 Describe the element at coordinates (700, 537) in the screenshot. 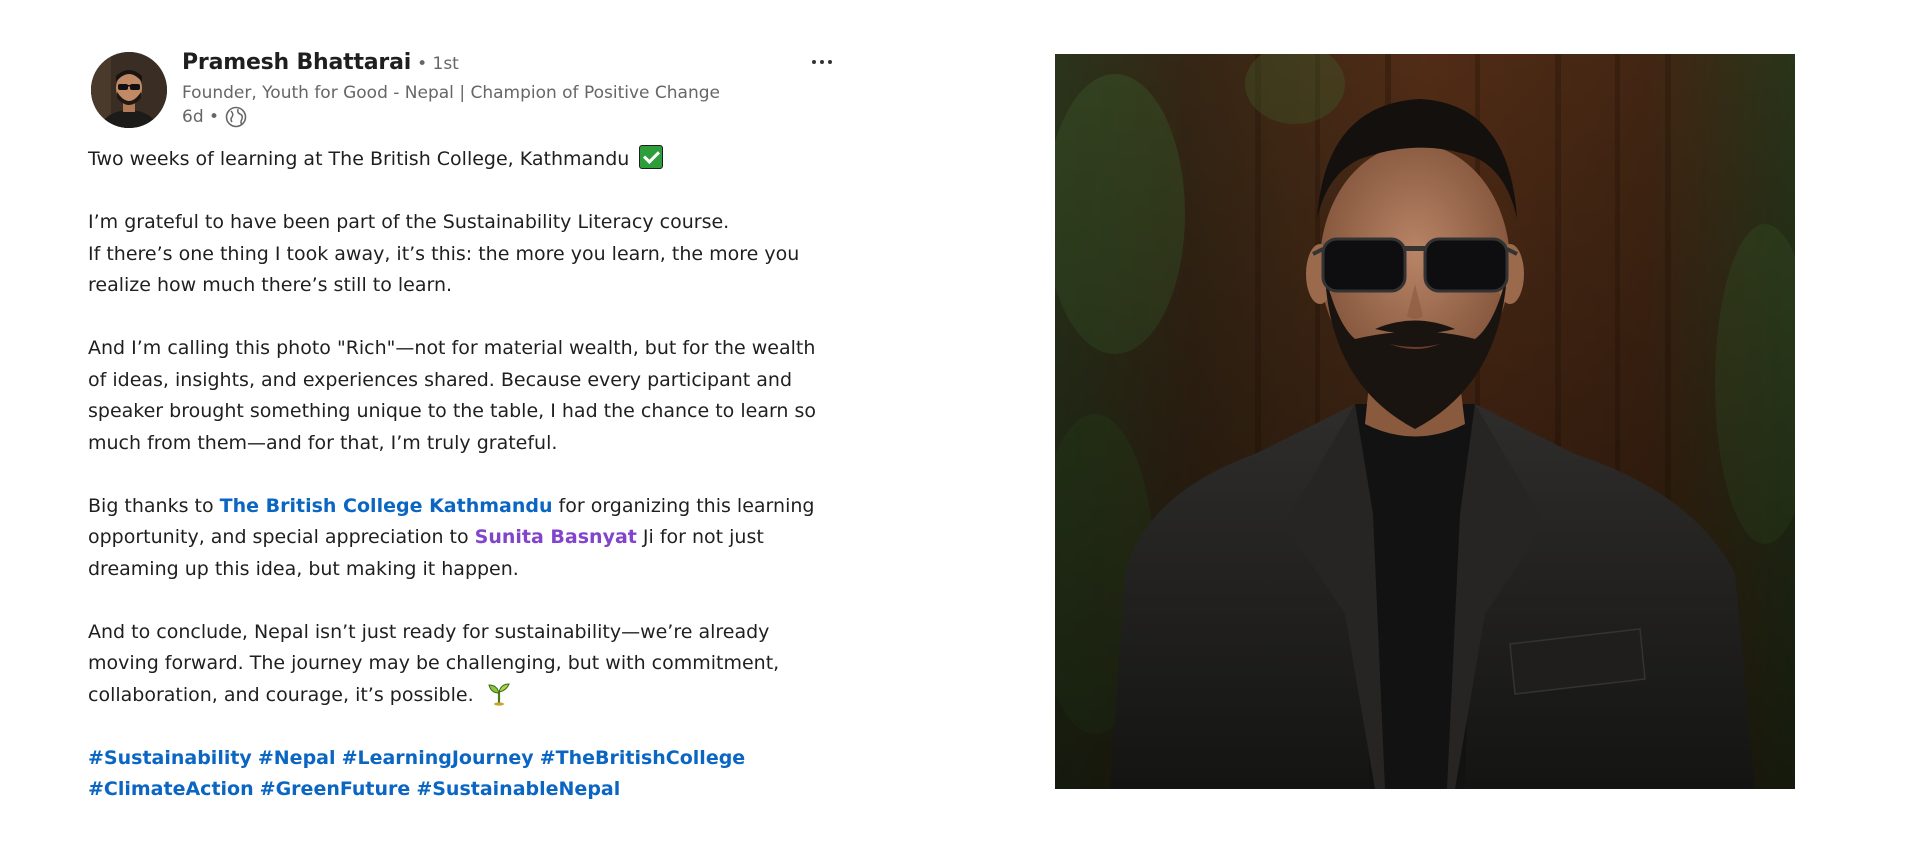

I see `body-text: Ji for not just` at that location.